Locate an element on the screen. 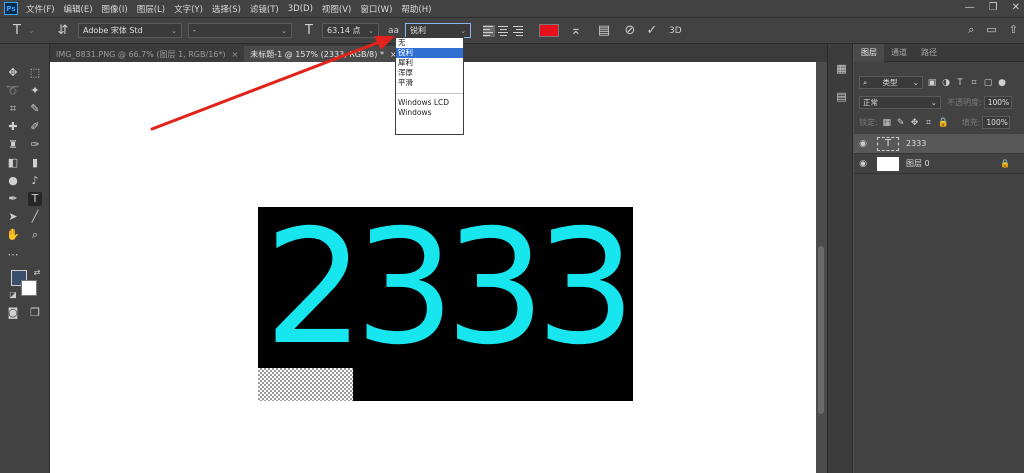 The height and width of the screenshot is (473, 1024). warp-text-icon: ⌅ is located at coordinates (576, 30).